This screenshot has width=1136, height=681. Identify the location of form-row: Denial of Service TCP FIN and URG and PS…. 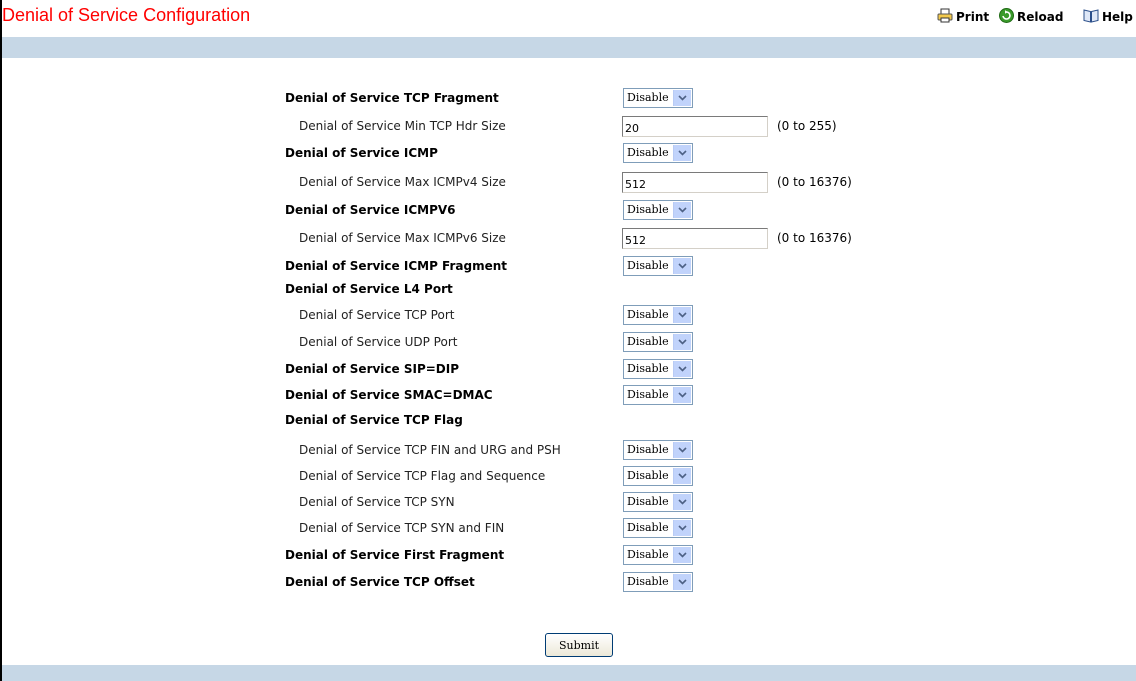
(569, 451).